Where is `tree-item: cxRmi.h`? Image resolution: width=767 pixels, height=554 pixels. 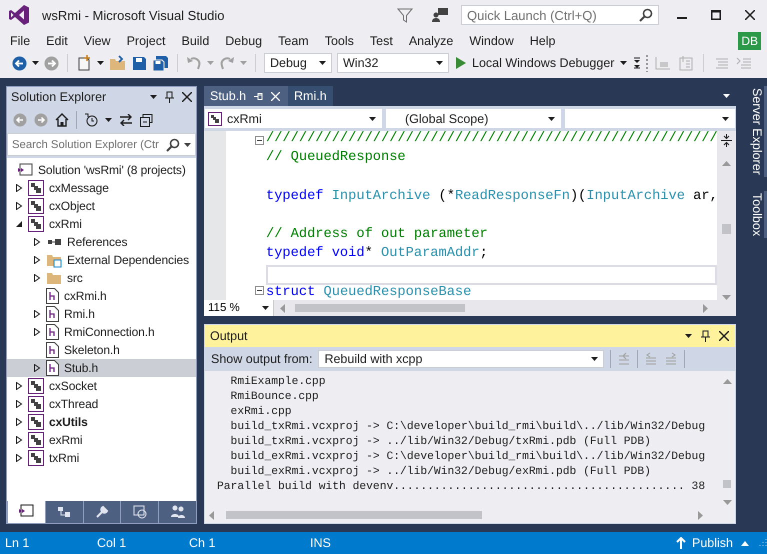 tree-item: cxRmi.h is located at coordinates (101, 296).